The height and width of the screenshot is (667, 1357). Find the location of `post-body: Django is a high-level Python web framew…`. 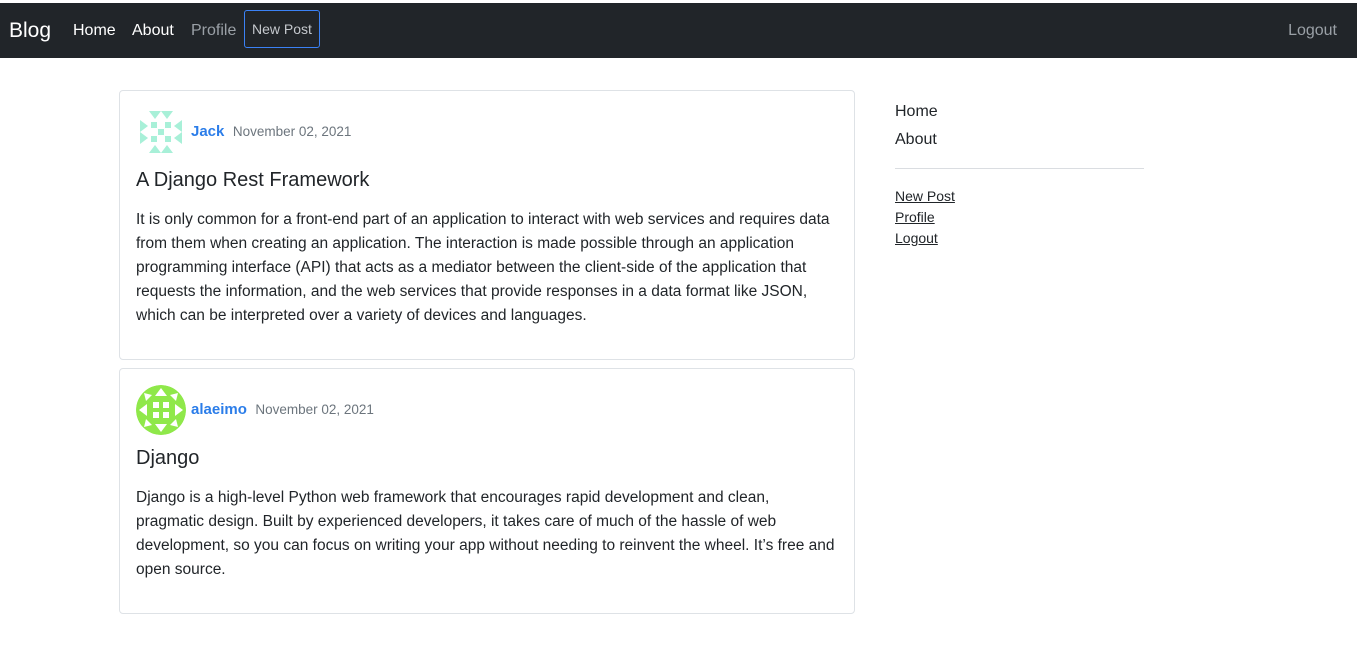

post-body: Django is a high-level Python web framew… is located at coordinates (485, 533).